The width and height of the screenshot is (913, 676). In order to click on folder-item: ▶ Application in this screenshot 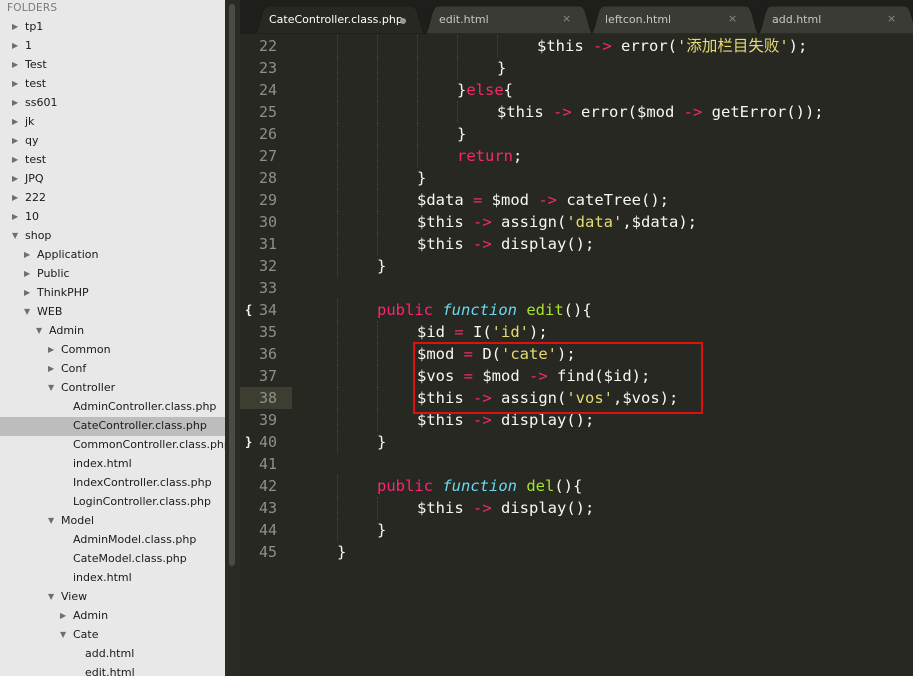, I will do `click(112, 255)`.